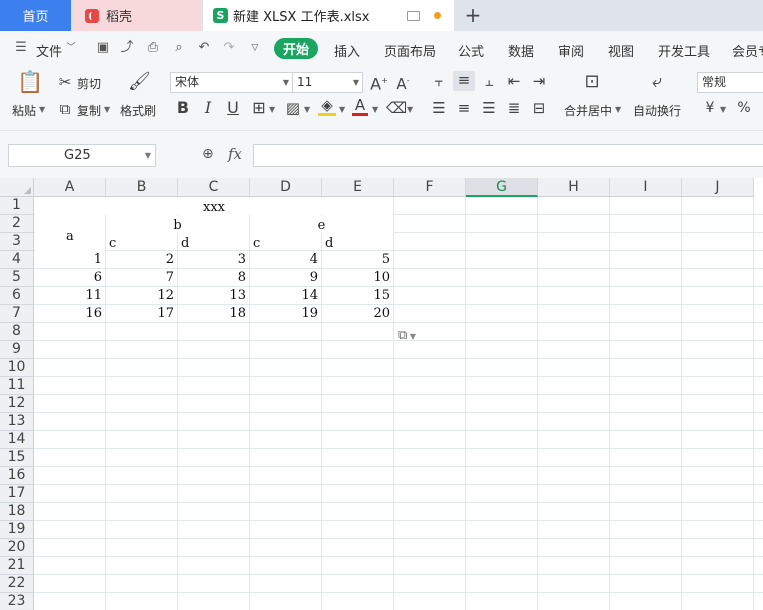 Image resolution: width=763 pixels, height=610 pixels. I want to click on data-cell: 7, so click(140, 277).